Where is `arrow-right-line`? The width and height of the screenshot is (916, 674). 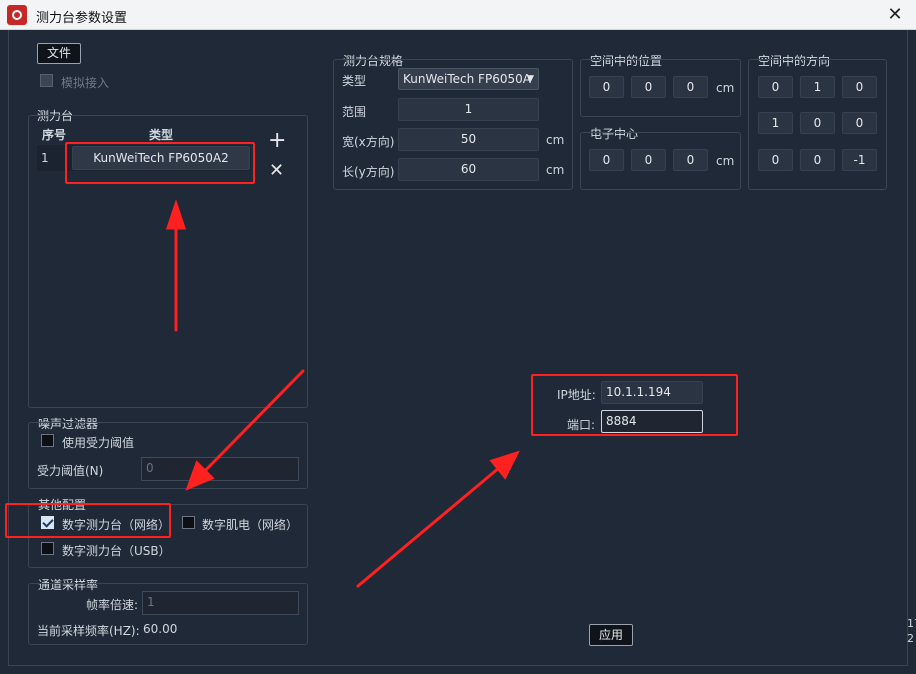
arrow-right-line is located at coordinates (432, 524).